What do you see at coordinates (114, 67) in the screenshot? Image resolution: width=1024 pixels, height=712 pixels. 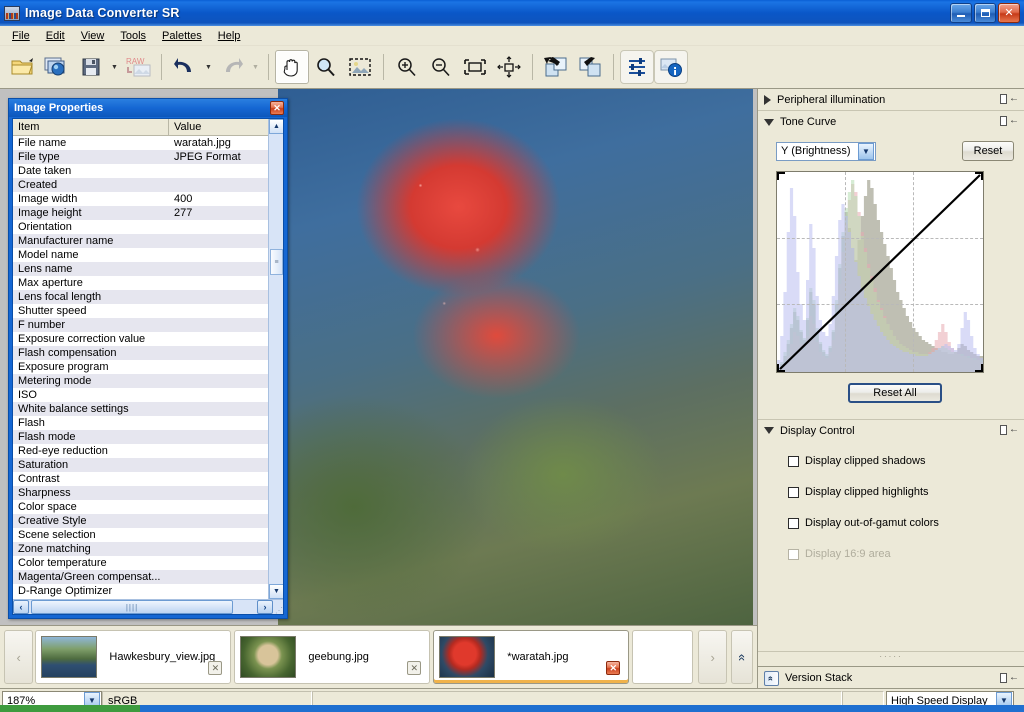 I see `save-dropdown-caret: ▼` at bounding box center [114, 67].